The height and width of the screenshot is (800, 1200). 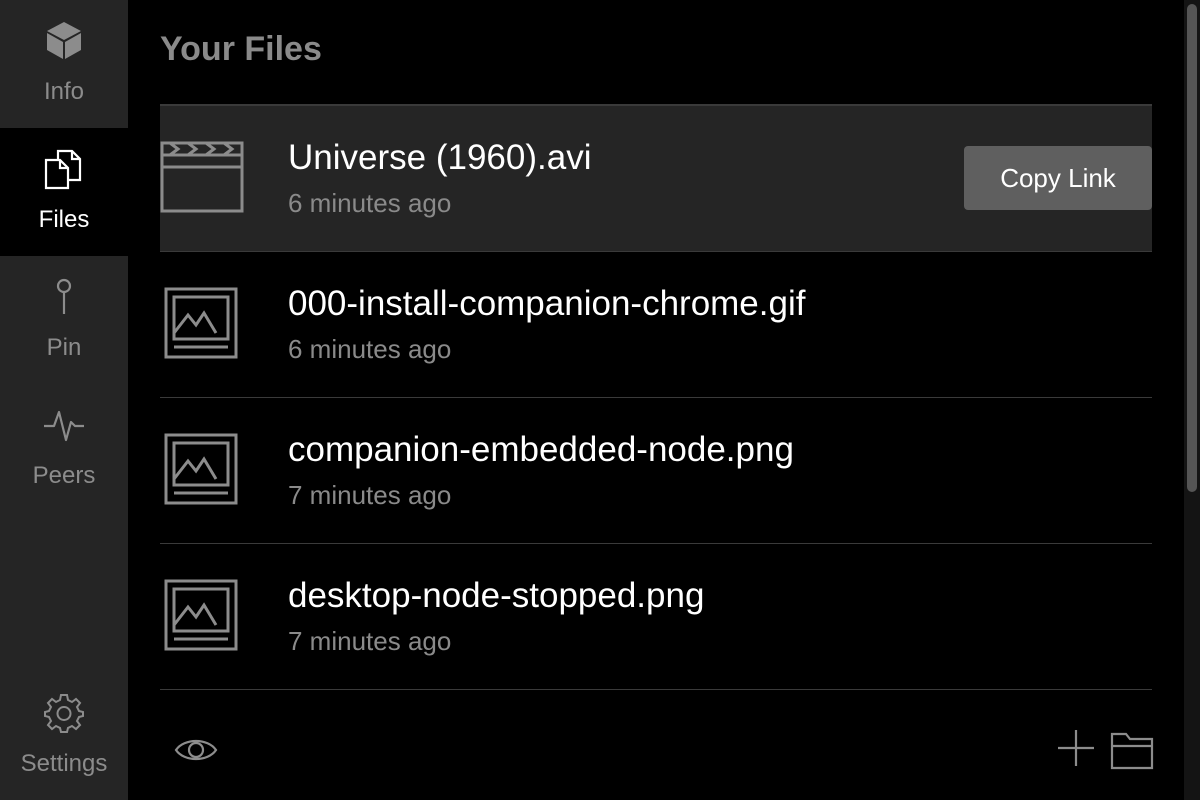 I want to click on sidebar-item-info: Info, so click(x=64, y=64).